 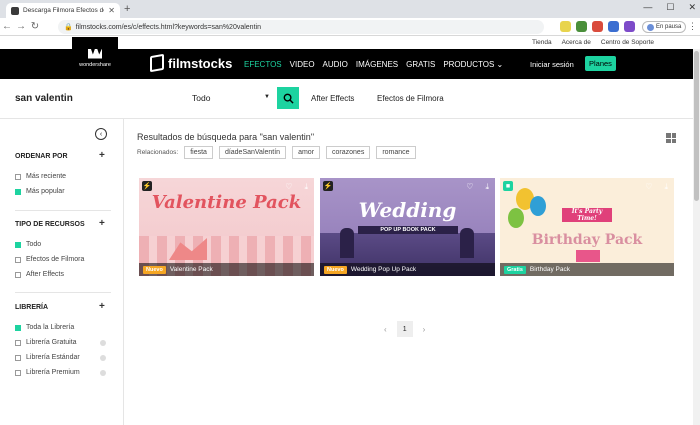 I want to click on filmstocks-logo: filmstocks, so click(x=191, y=63).